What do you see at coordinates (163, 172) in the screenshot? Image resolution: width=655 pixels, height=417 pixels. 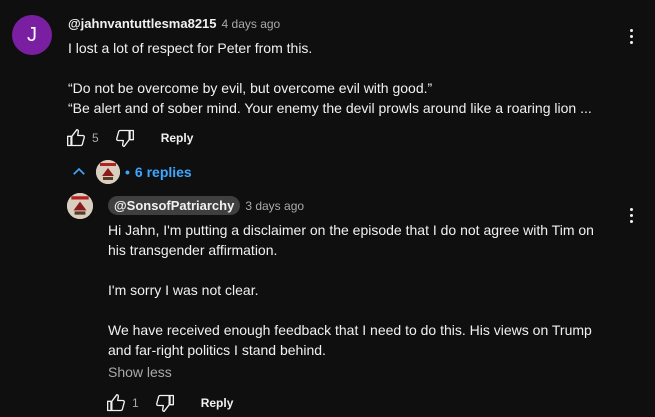 I see `replies-count: 6 replies` at bounding box center [163, 172].